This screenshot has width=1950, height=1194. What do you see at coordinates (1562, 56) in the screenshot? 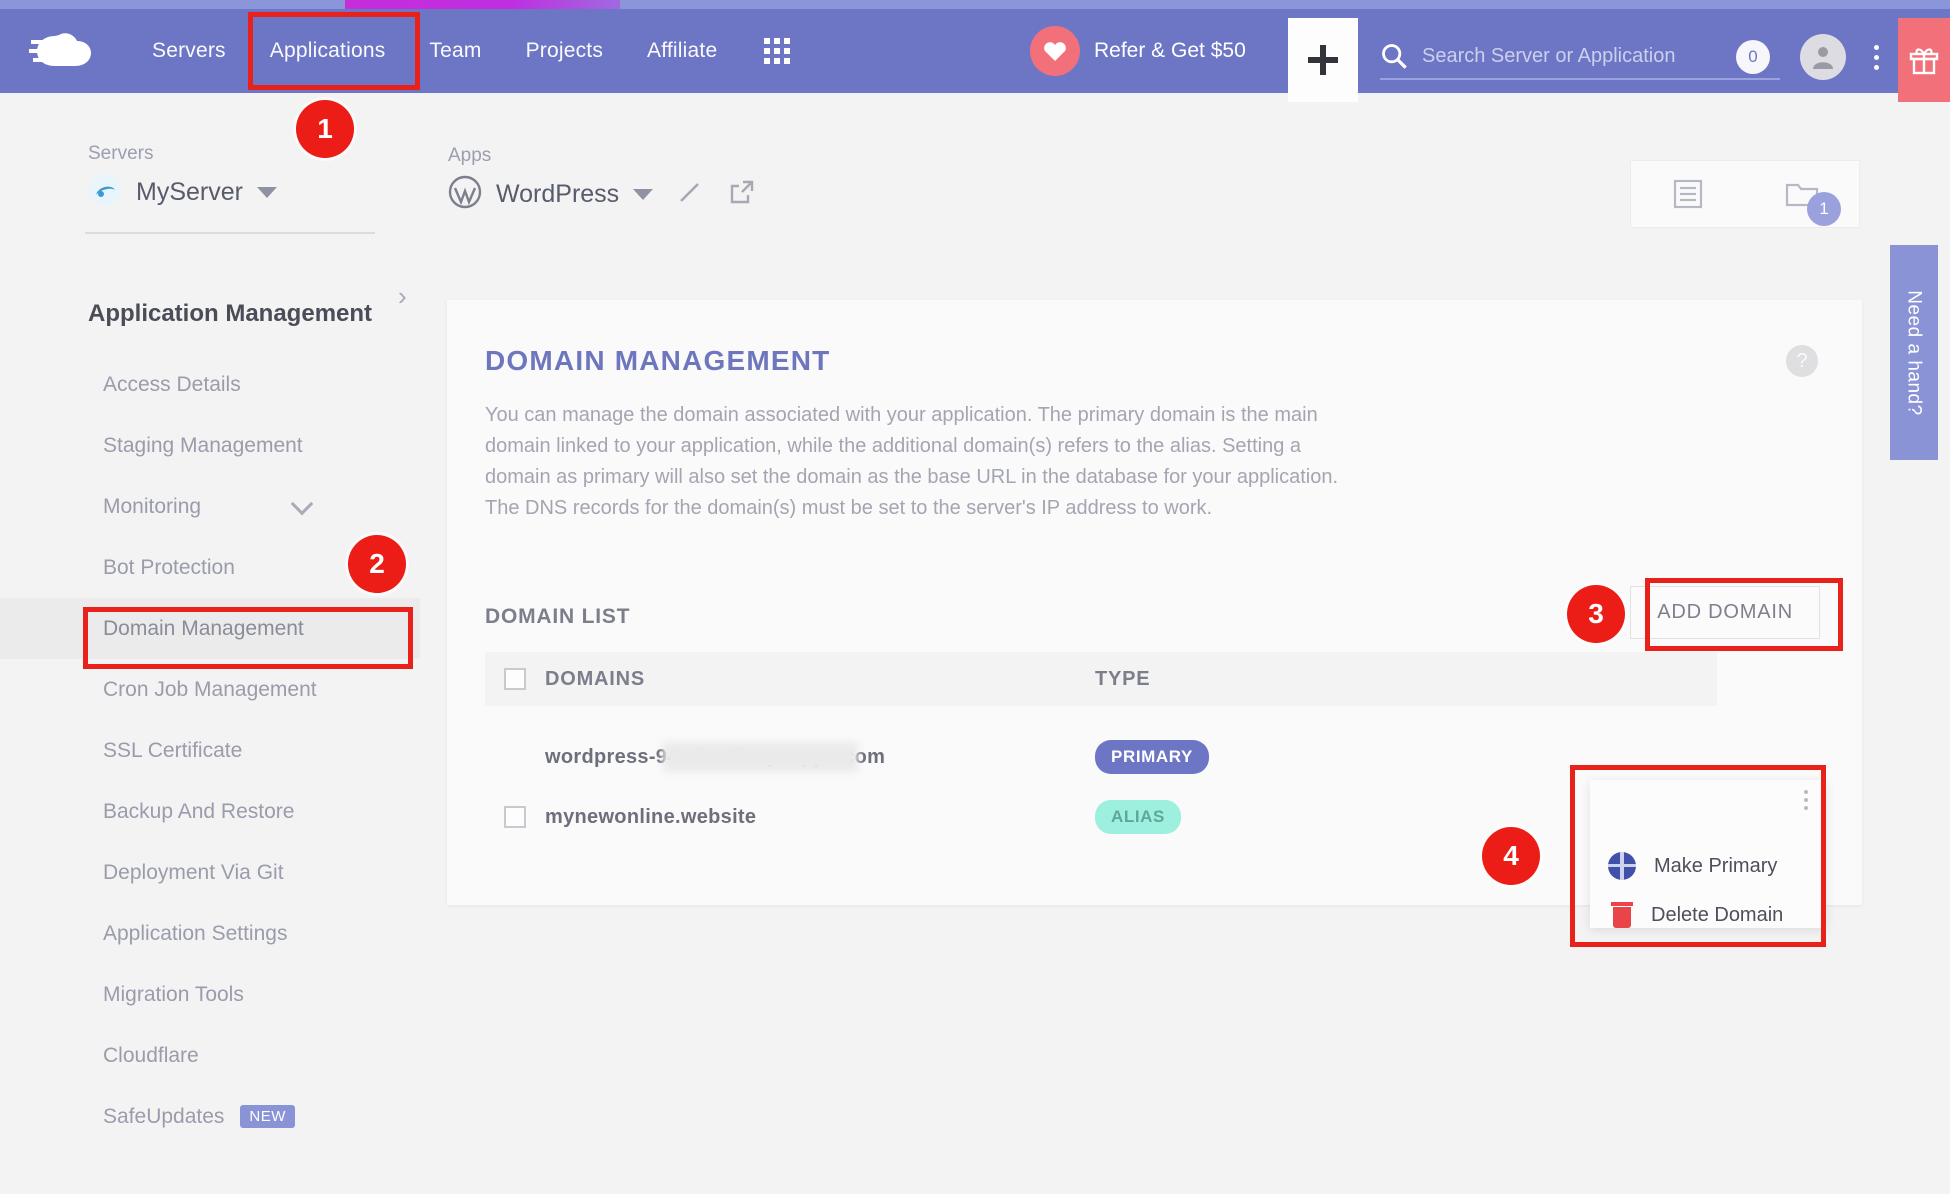
I see `search-input` at bounding box center [1562, 56].